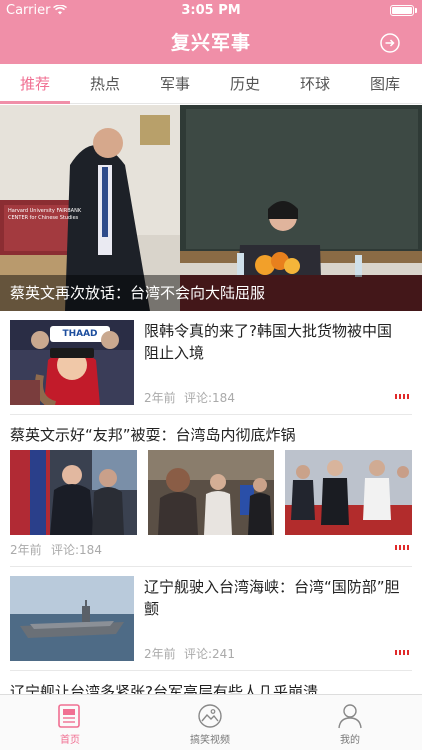  Describe the element at coordinates (315, 84) in the screenshot. I see `tab-world: 环球` at that location.